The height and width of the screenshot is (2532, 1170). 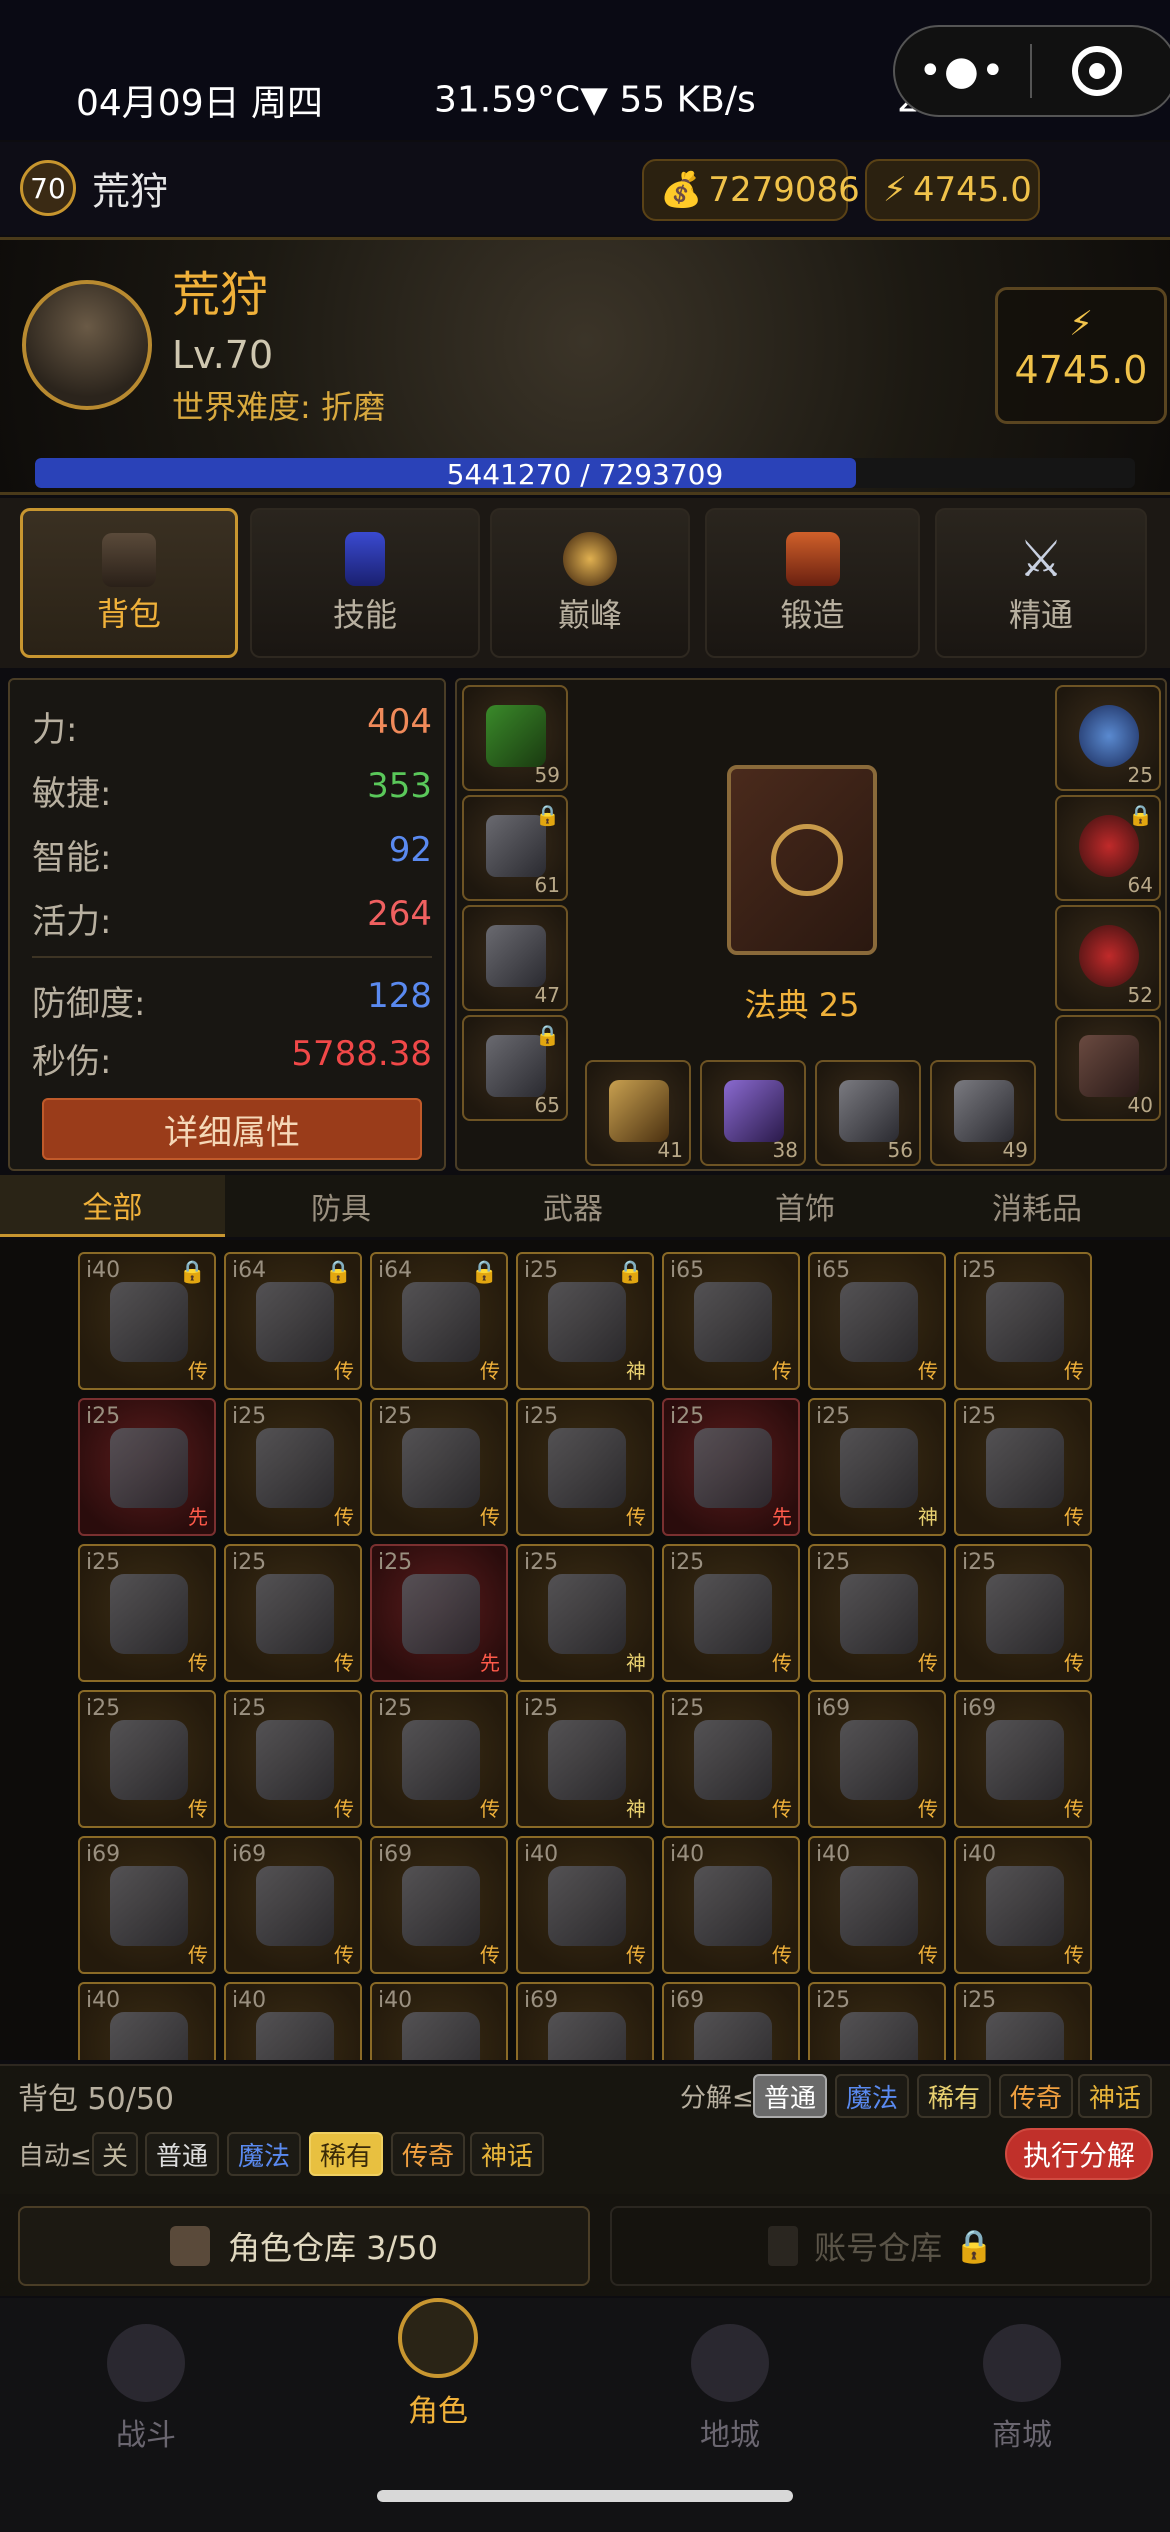 What do you see at coordinates (1040, 615) in the screenshot?
I see `tab-label: 精通` at bounding box center [1040, 615].